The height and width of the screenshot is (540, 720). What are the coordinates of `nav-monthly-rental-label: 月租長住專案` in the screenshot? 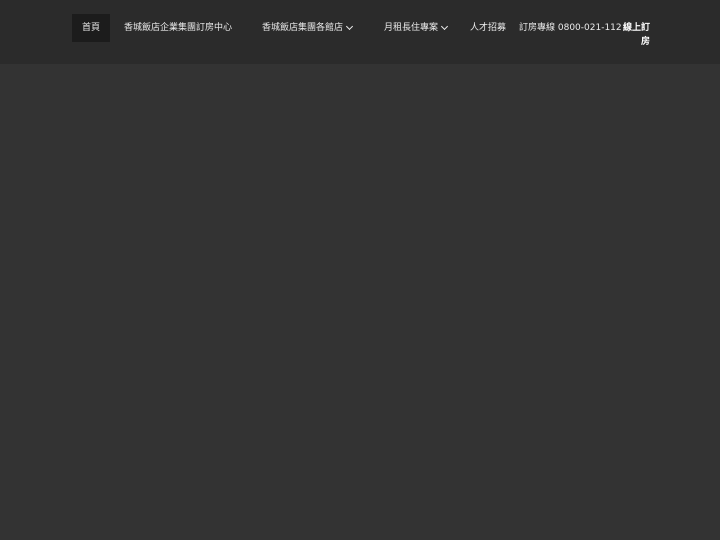 It's located at (411, 28).